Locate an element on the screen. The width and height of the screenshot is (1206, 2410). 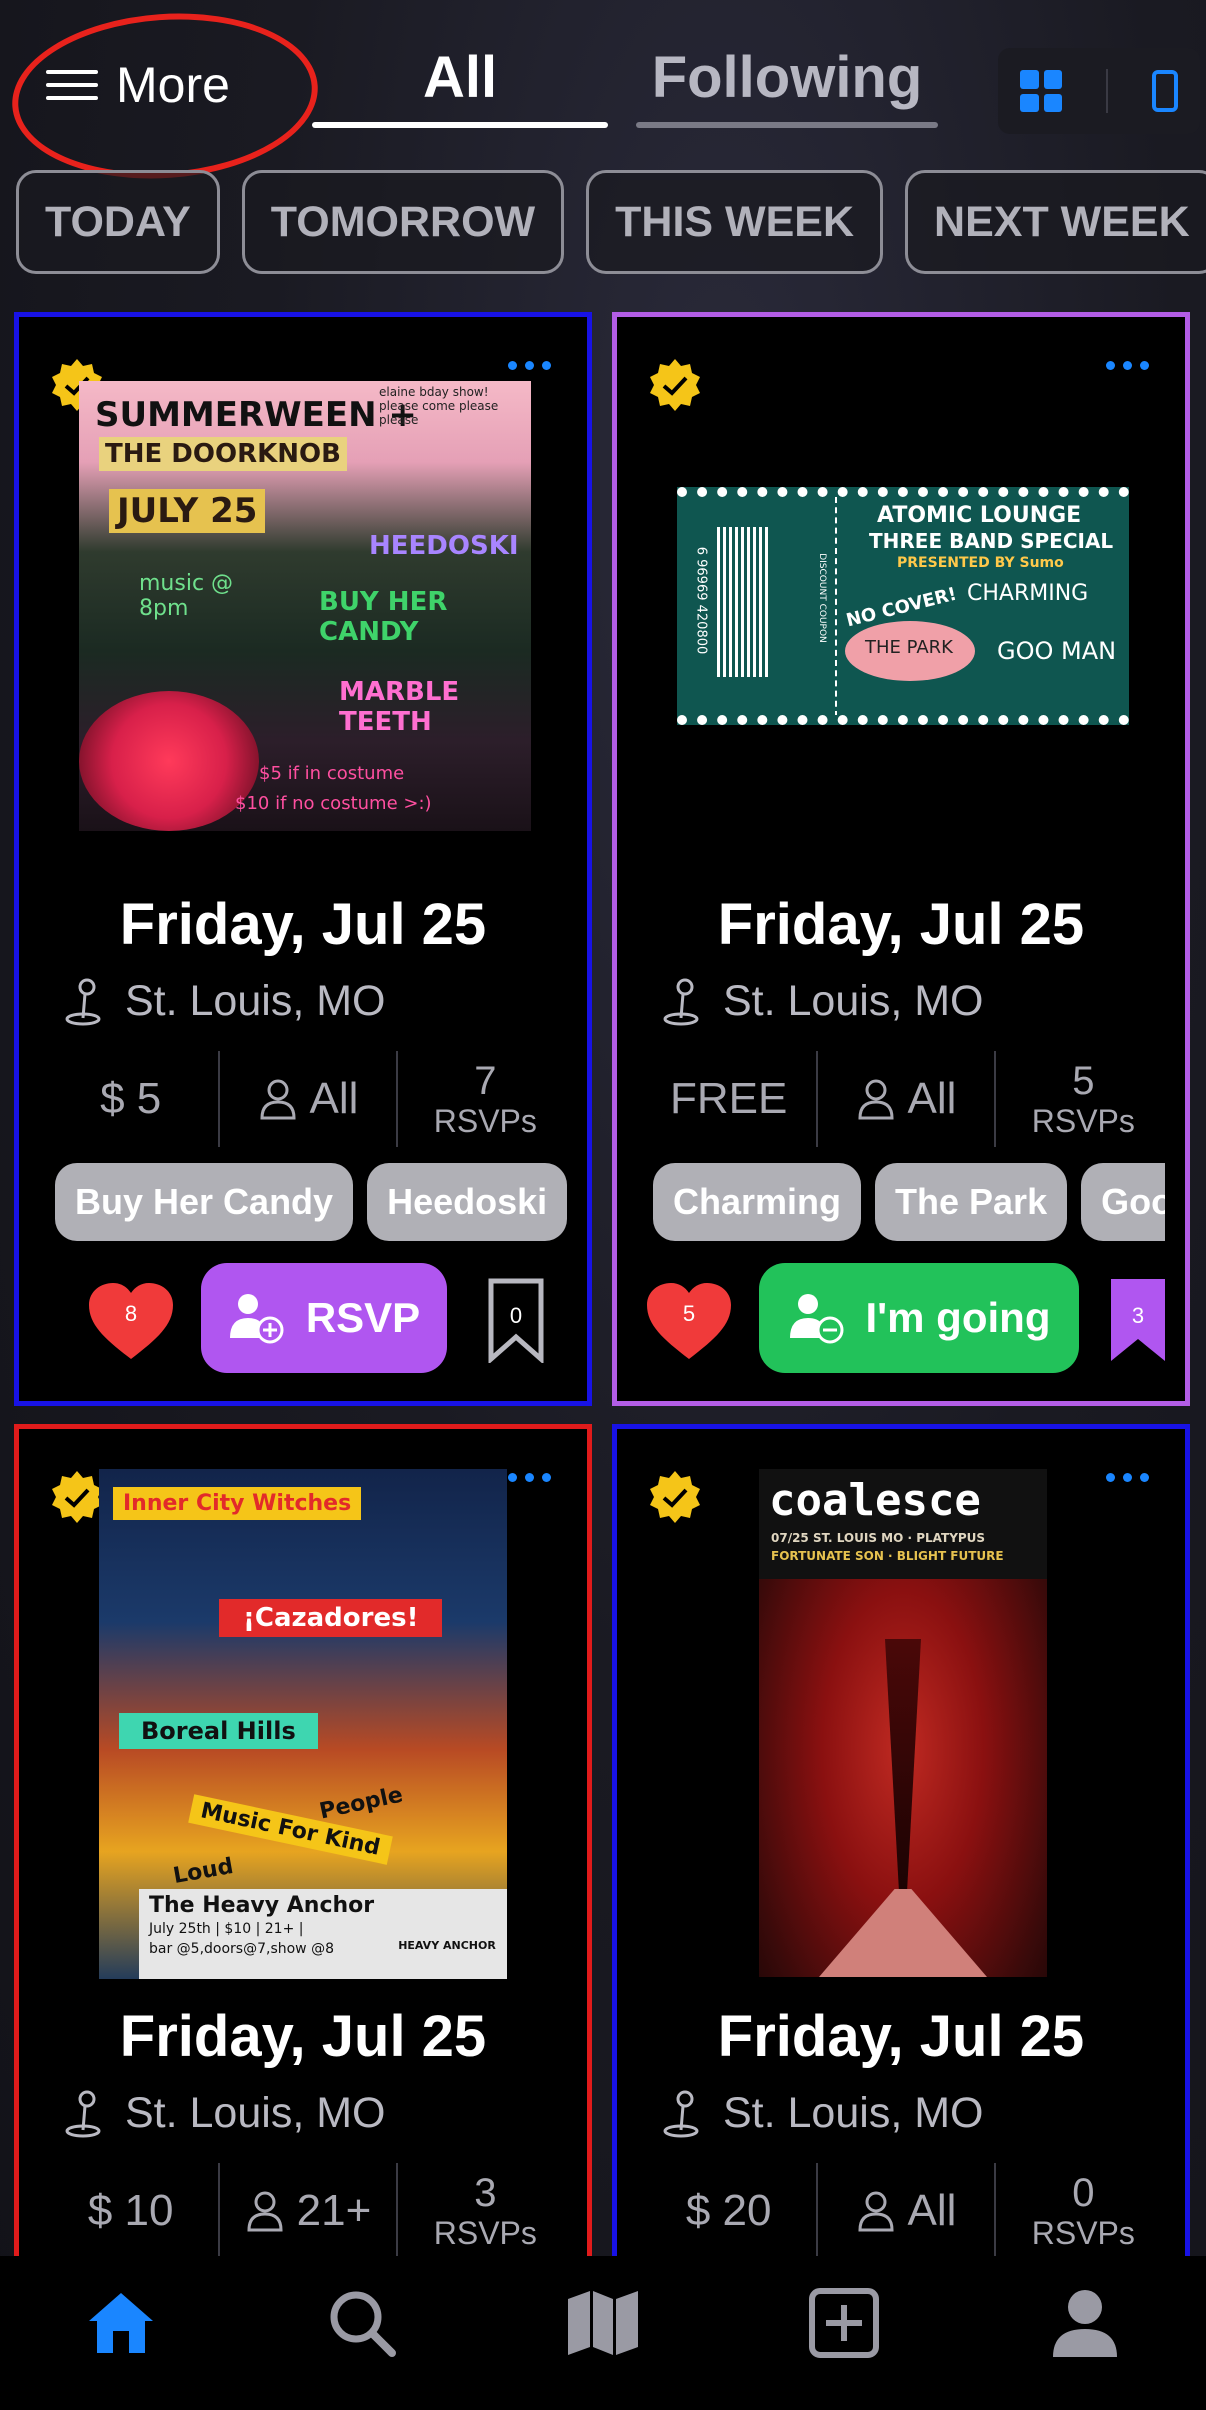
verified-badge-icon is located at coordinates (675, 385).